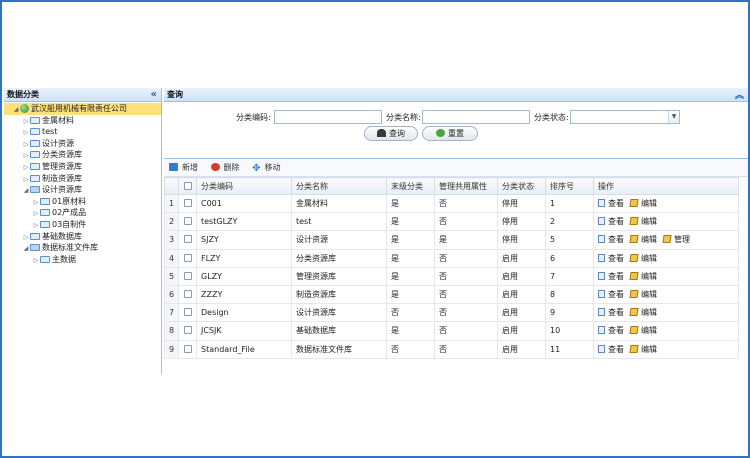 This screenshot has height=458, width=750. I want to click on header-code: 分类编码, so click(244, 186).